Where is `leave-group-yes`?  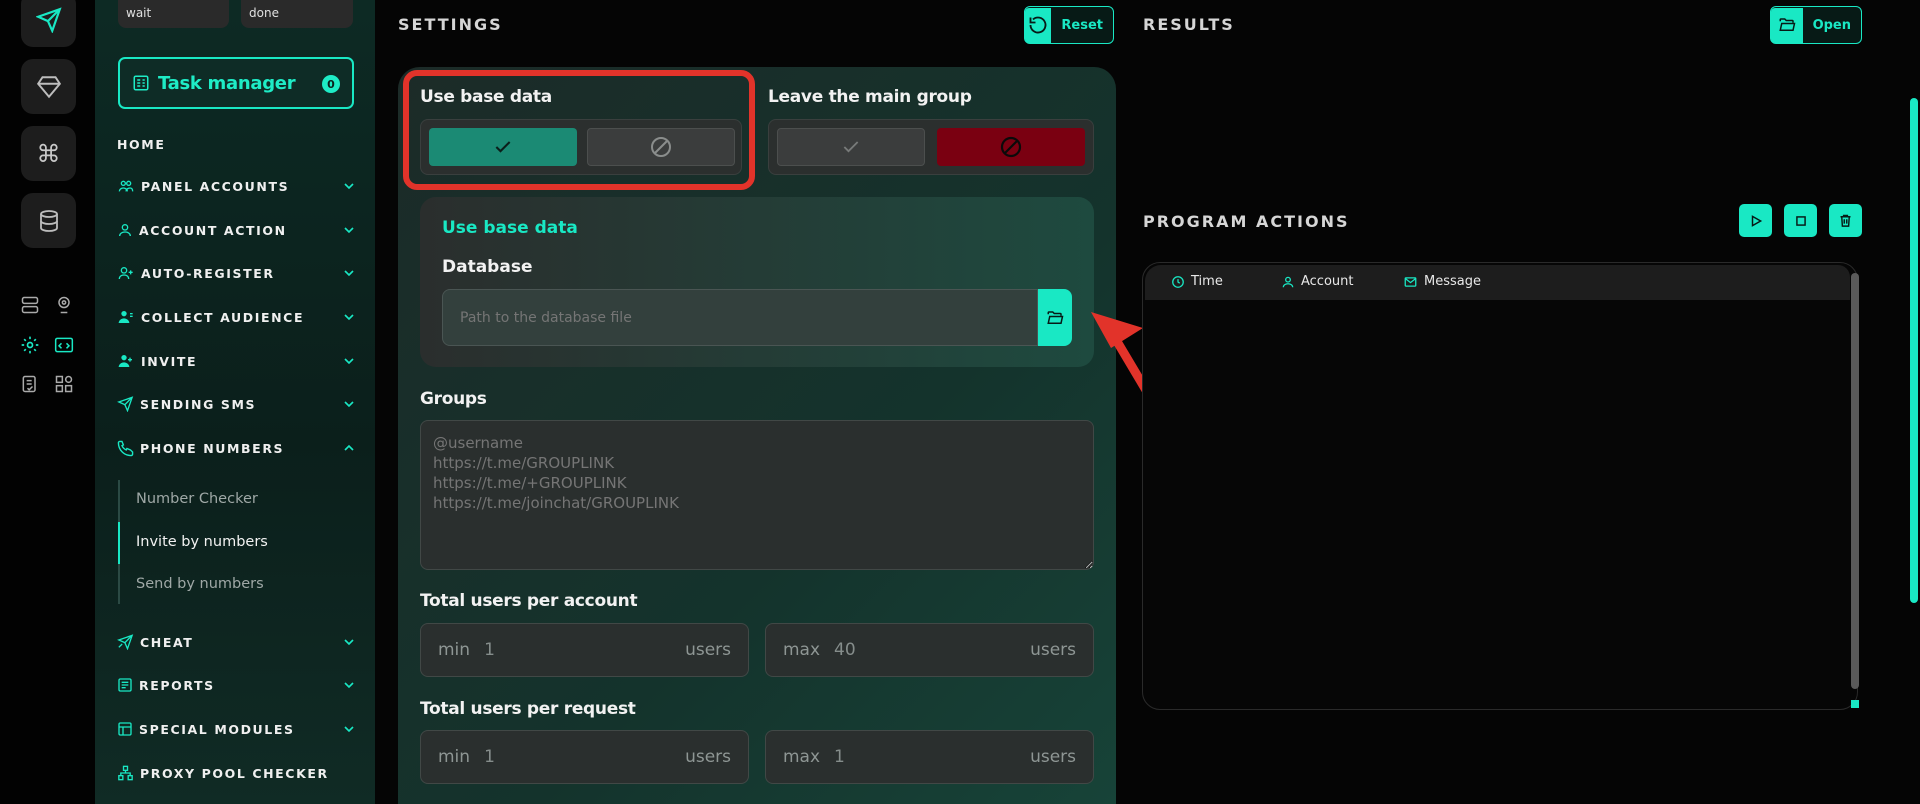 leave-group-yes is located at coordinates (851, 147).